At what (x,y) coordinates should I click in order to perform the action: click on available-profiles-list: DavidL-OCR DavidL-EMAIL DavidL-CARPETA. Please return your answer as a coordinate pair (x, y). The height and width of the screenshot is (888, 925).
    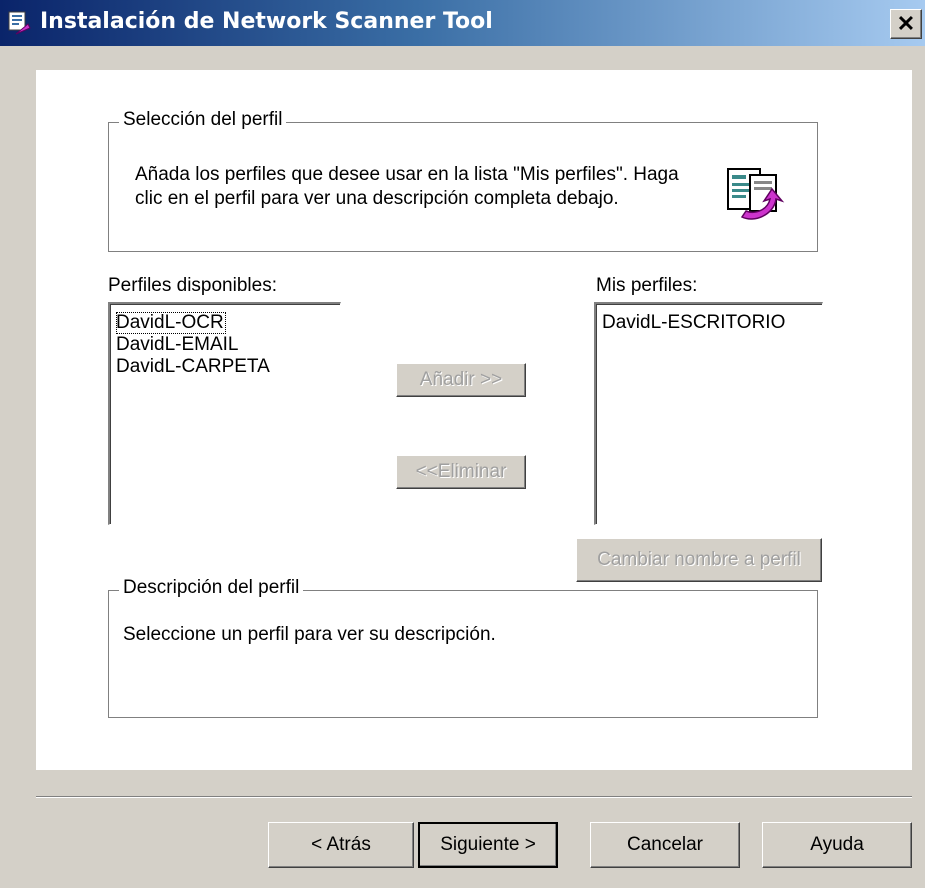
    Looking at the image, I should click on (224, 413).